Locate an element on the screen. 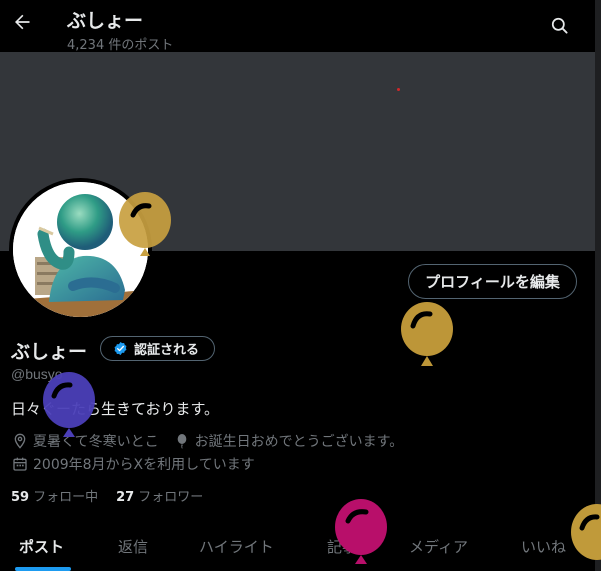  follow-stats: 59 フォロー中 27 フォロワー is located at coordinates (107, 495).